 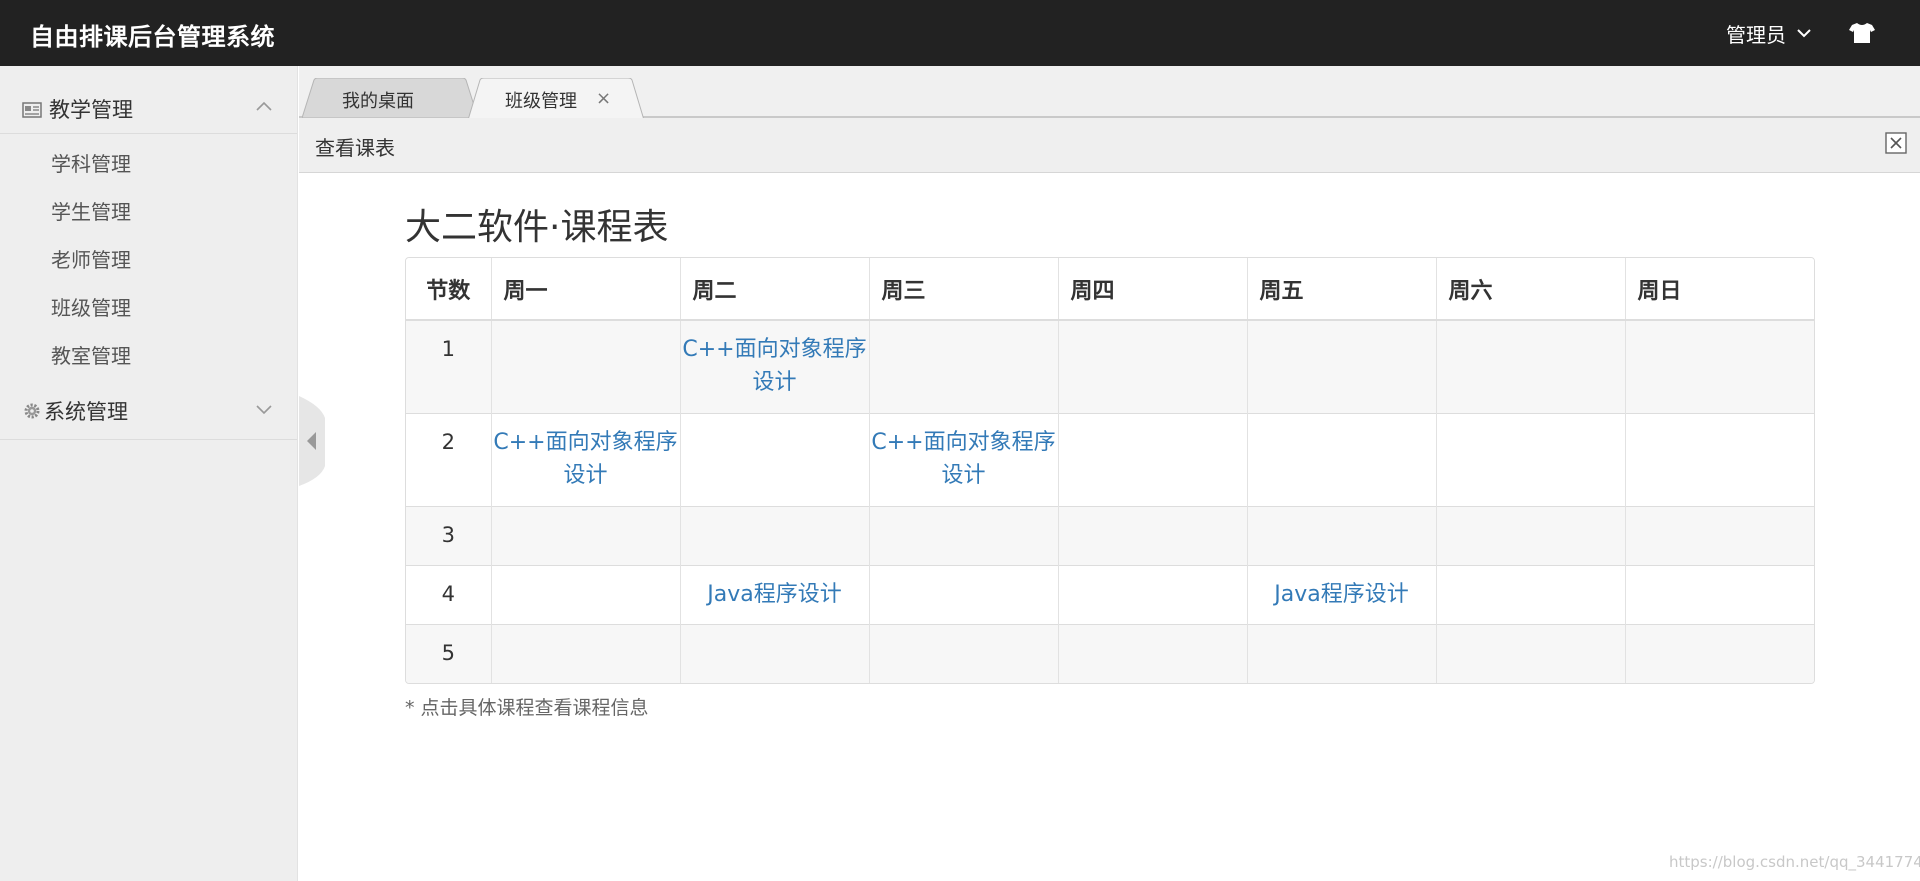 What do you see at coordinates (1896, 143) in the screenshot?
I see `close-icon` at bounding box center [1896, 143].